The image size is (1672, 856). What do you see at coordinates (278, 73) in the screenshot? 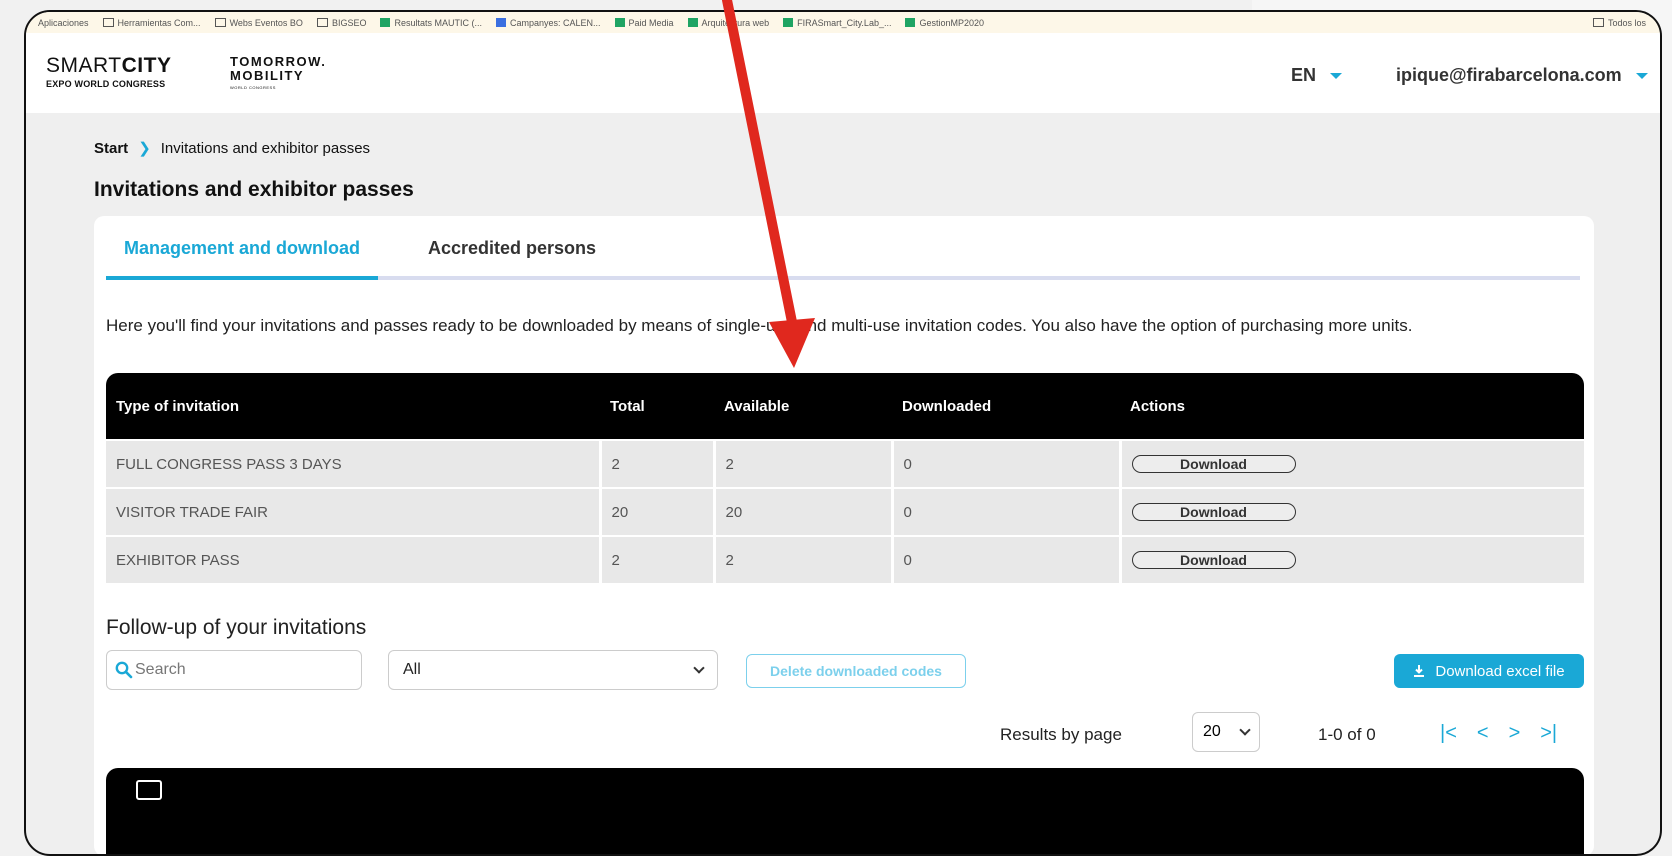
I see `tomorrow-mobility-logo: TOMORROW. MOBILITY WORLD CONGRESS` at bounding box center [278, 73].